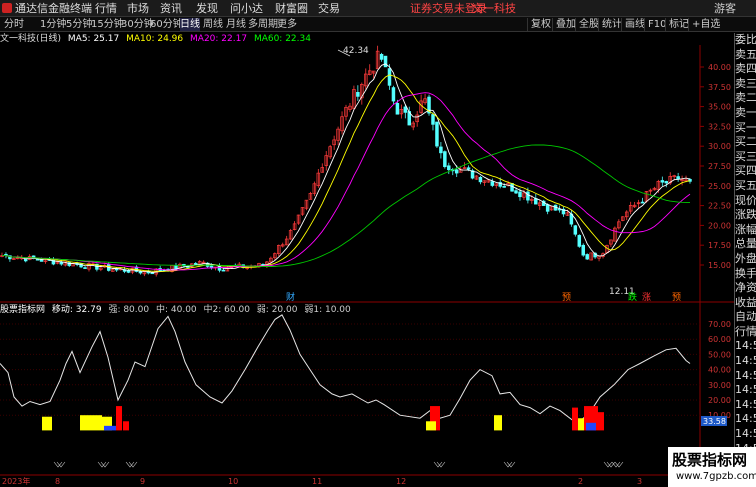 This screenshot has height=487, width=756. Describe the element at coordinates (745, 98) in the screenshot. I see `quote-item: 卖二` at that location.